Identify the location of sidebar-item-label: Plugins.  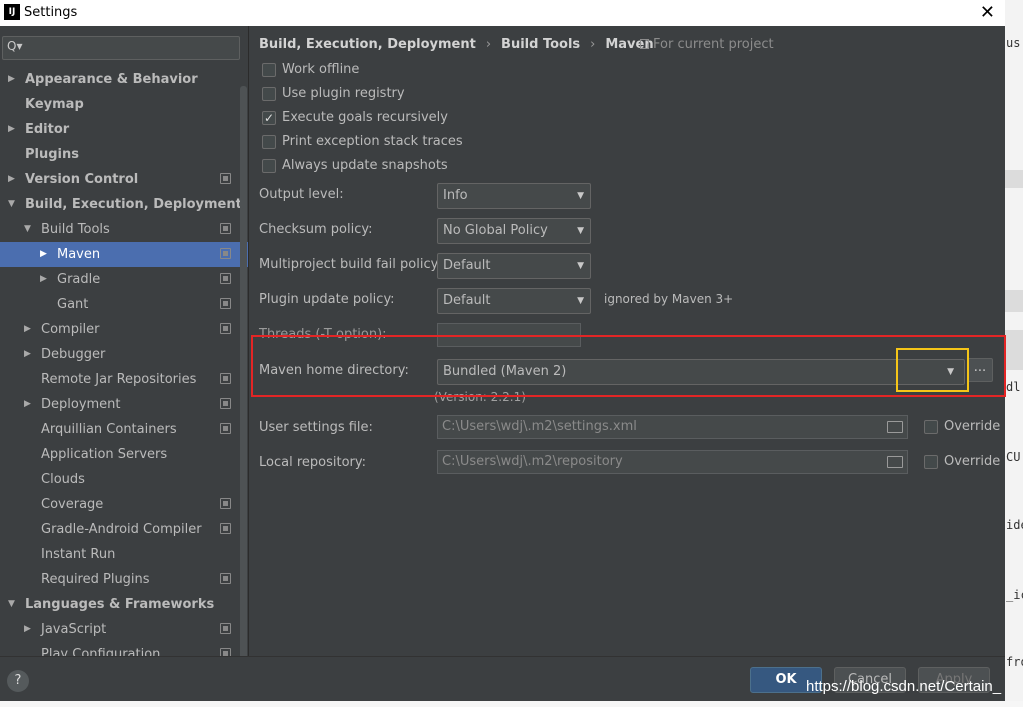
(52, 154).